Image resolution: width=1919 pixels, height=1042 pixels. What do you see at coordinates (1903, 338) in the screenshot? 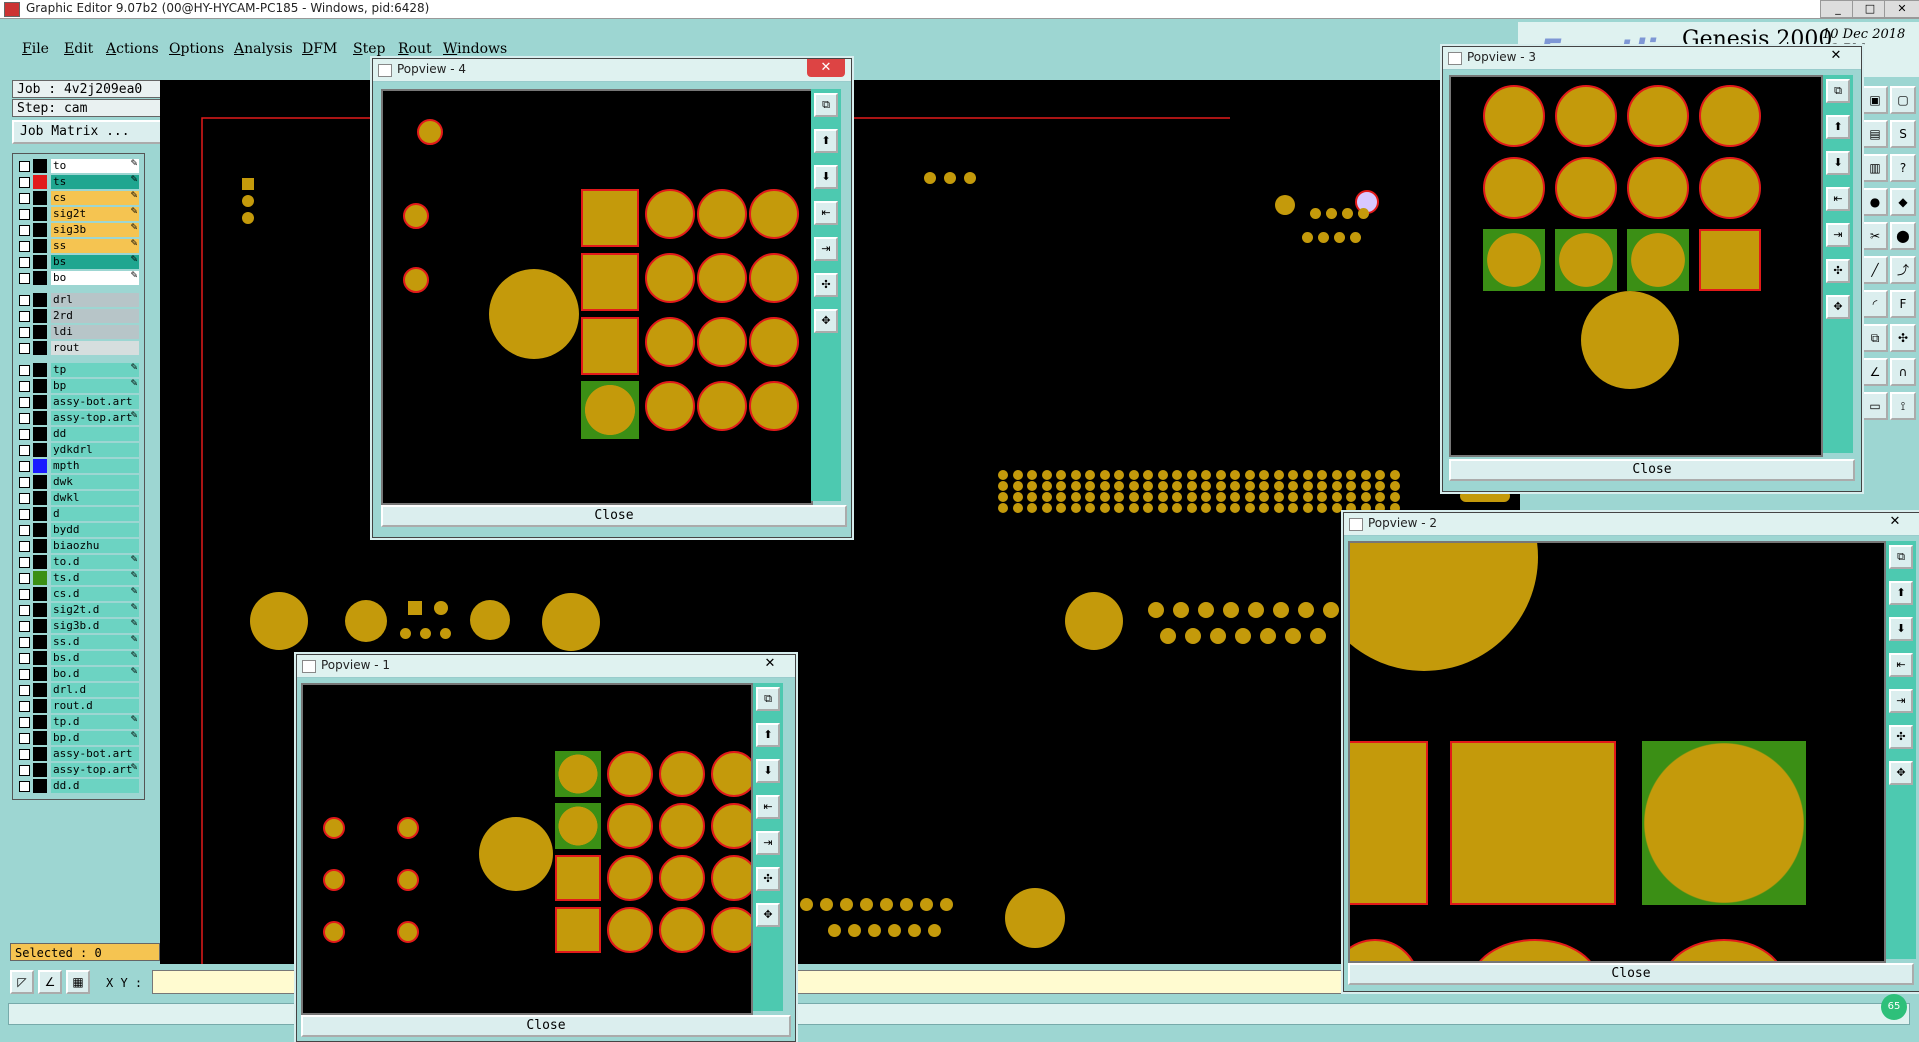
I see `tool-pattern-icon: ✣` at bounding box center [1903, 338].